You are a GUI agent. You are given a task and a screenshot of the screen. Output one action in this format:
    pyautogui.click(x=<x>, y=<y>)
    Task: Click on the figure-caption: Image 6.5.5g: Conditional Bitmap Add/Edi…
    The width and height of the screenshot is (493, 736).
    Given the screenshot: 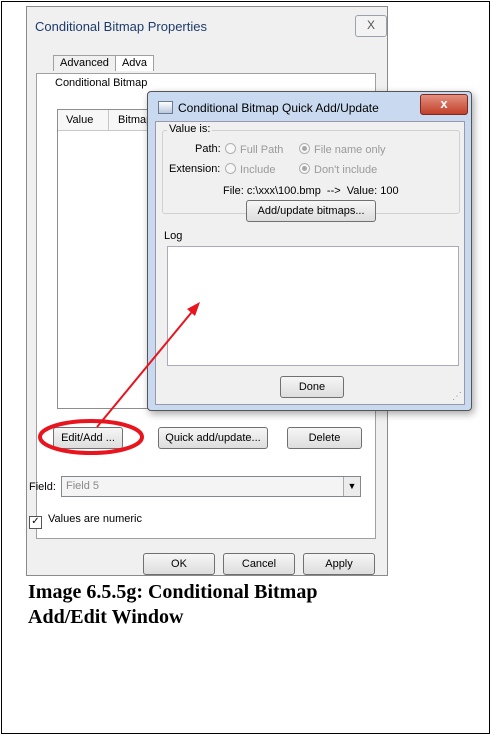 What is the action you would take?
    pyautogui.click(x=243, y=605)
    